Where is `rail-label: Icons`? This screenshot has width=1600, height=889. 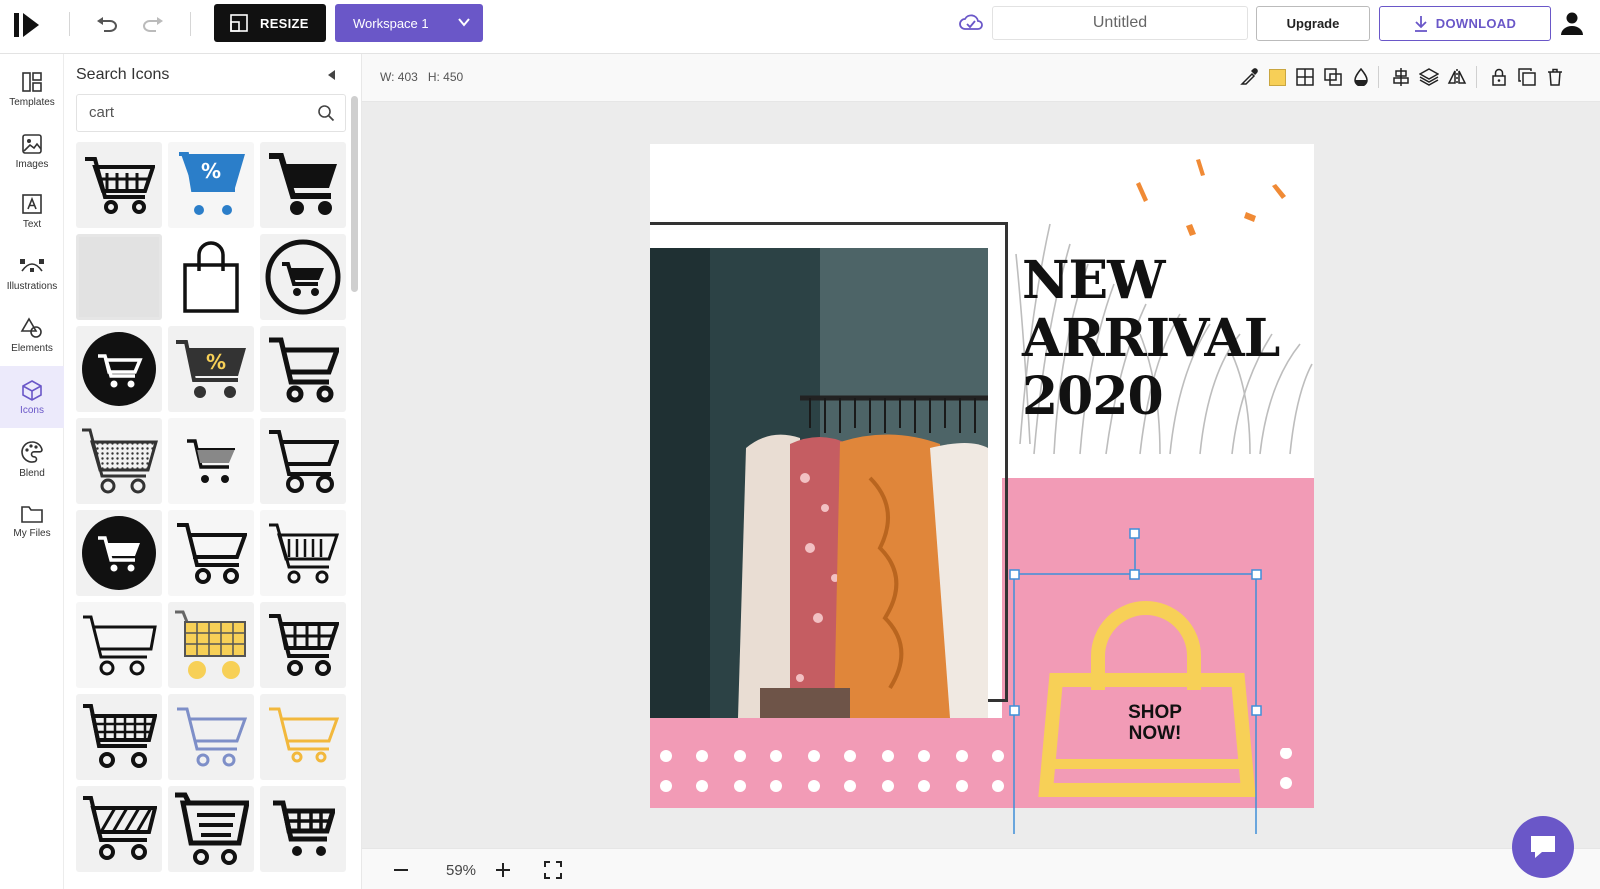 rail-label: Icons is located at coordinates (32, 410).